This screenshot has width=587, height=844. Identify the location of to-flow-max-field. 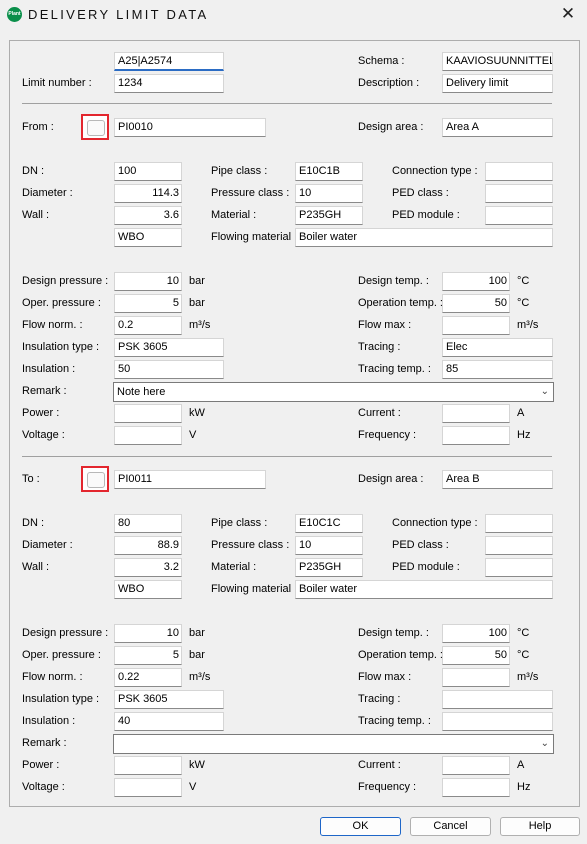
(476, 677).